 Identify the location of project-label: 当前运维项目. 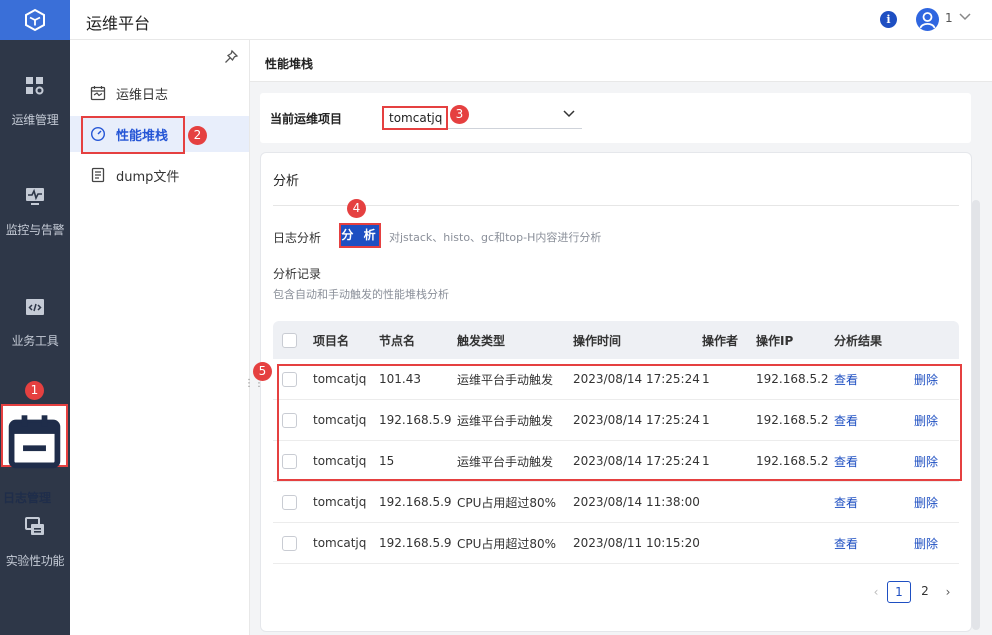
(306, 119).